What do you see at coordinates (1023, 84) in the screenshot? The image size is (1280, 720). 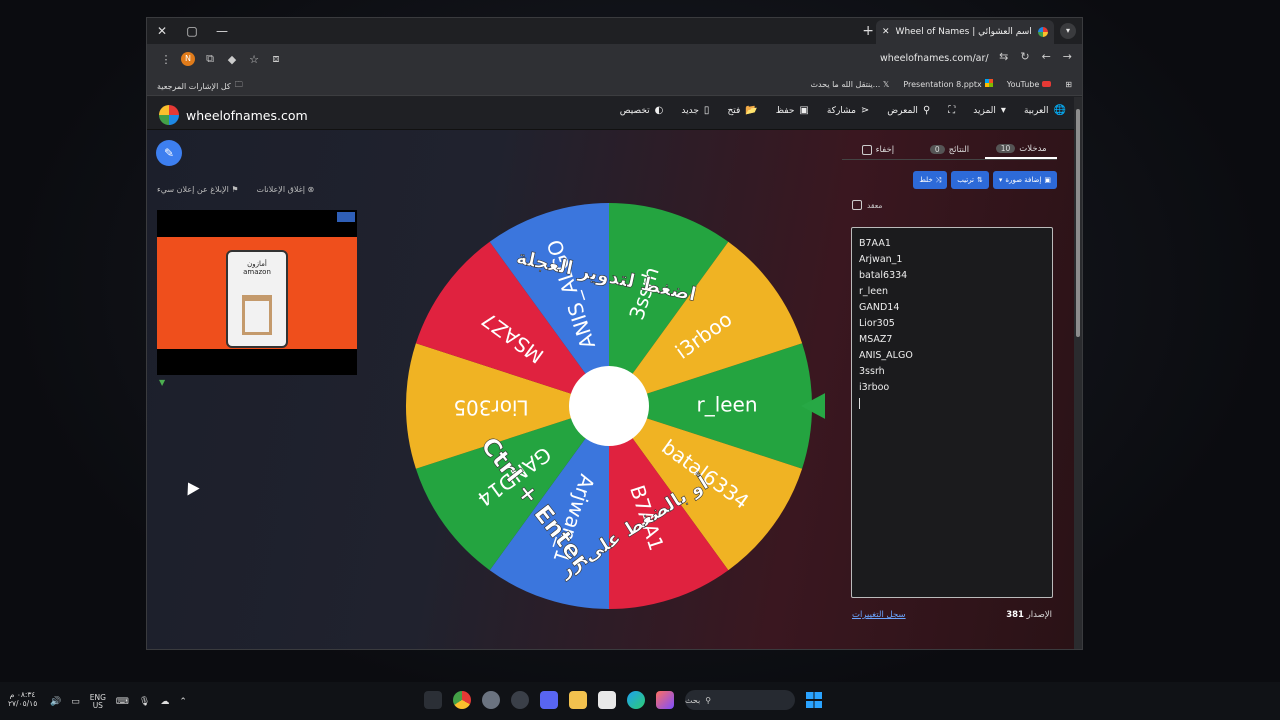 I see `bookmark-youtube-label: YouTube` at bounding box center [1023, 84].